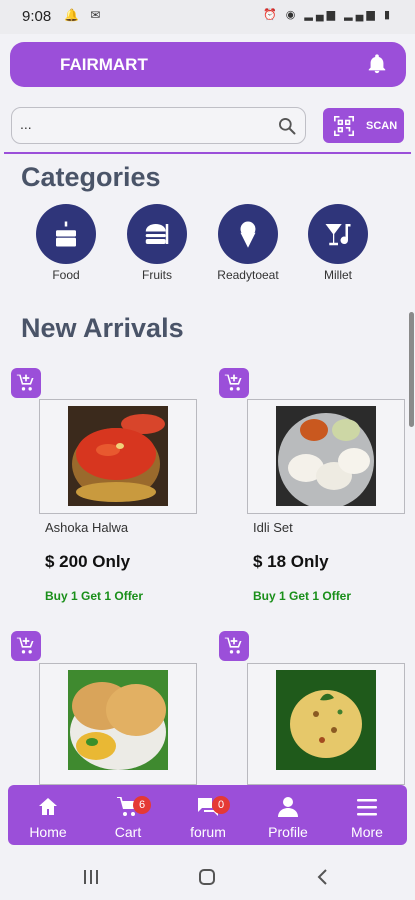  What do you see at coordinates (207, 17) in the screenshot?
I see `status-bar: 9:08 🔔 ✉ ⏰ ◉ ▂▄▆ ▂▄▆ ▮` at bounding box center [207, 17].